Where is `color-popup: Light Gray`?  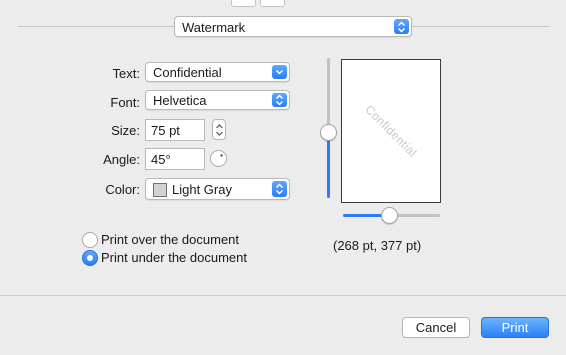 color-popup: Light Gray is located at coordinates (217, 189).